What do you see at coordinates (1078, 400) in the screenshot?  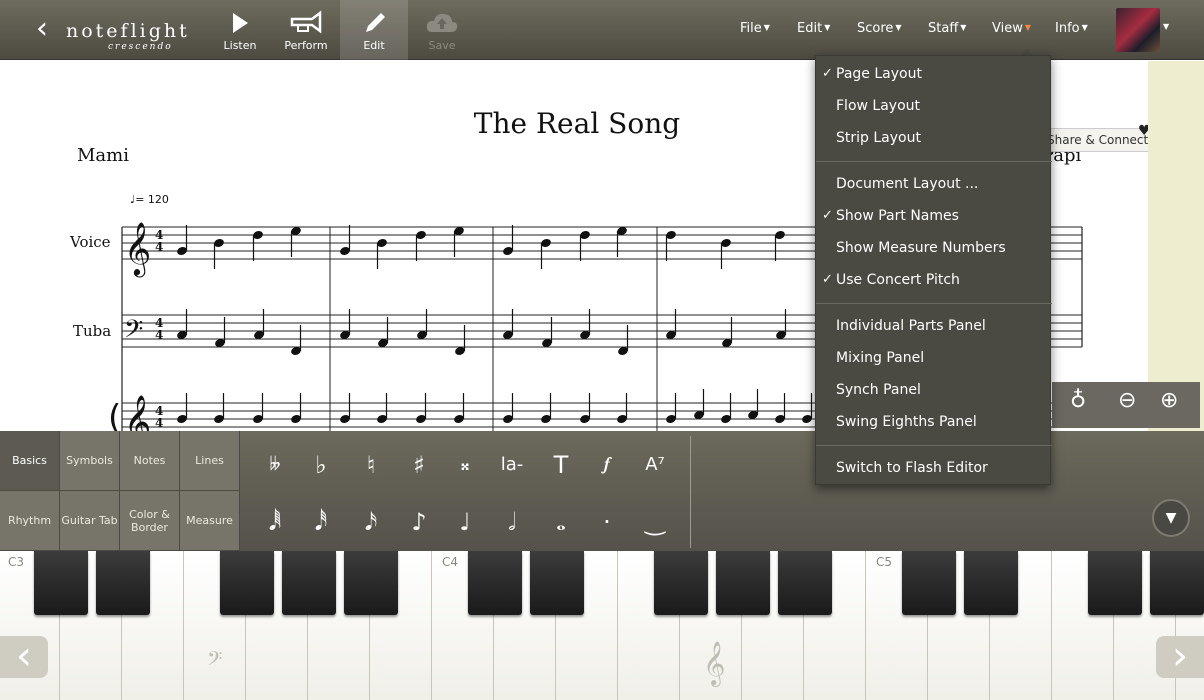 I see `metronome-icon: ♁` at bounding box center [1078, 400].